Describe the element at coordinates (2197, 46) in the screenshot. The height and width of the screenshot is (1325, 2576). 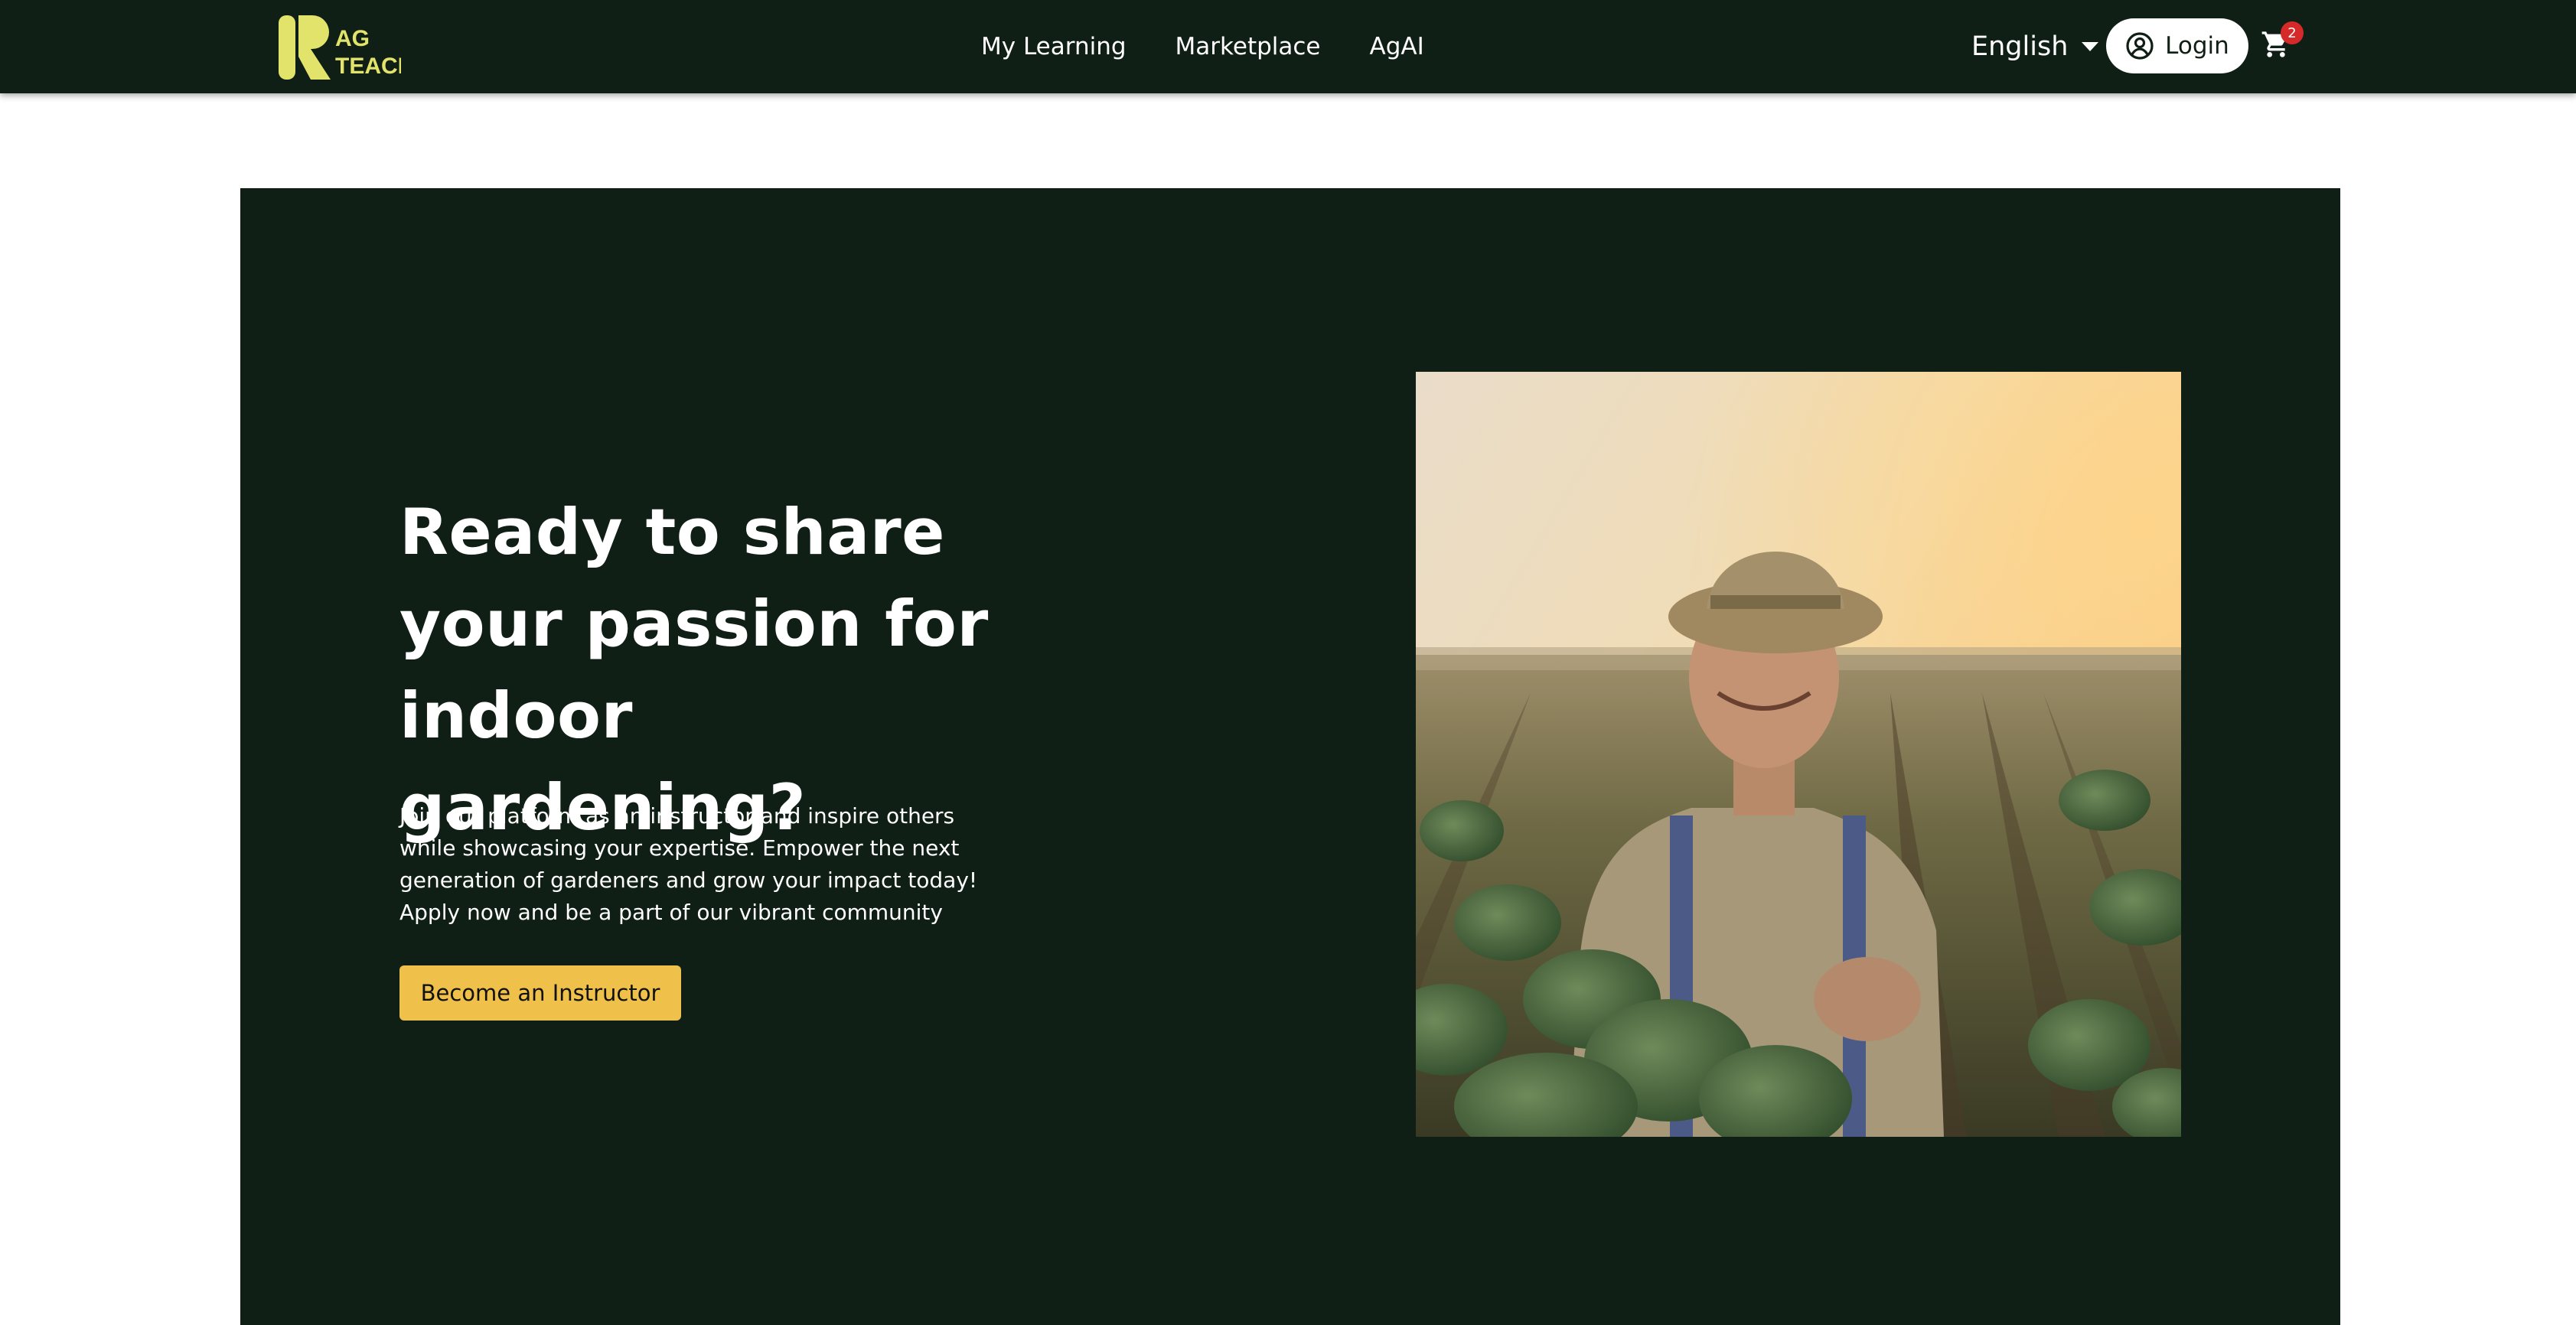
I see `login-label: Login` at that location.